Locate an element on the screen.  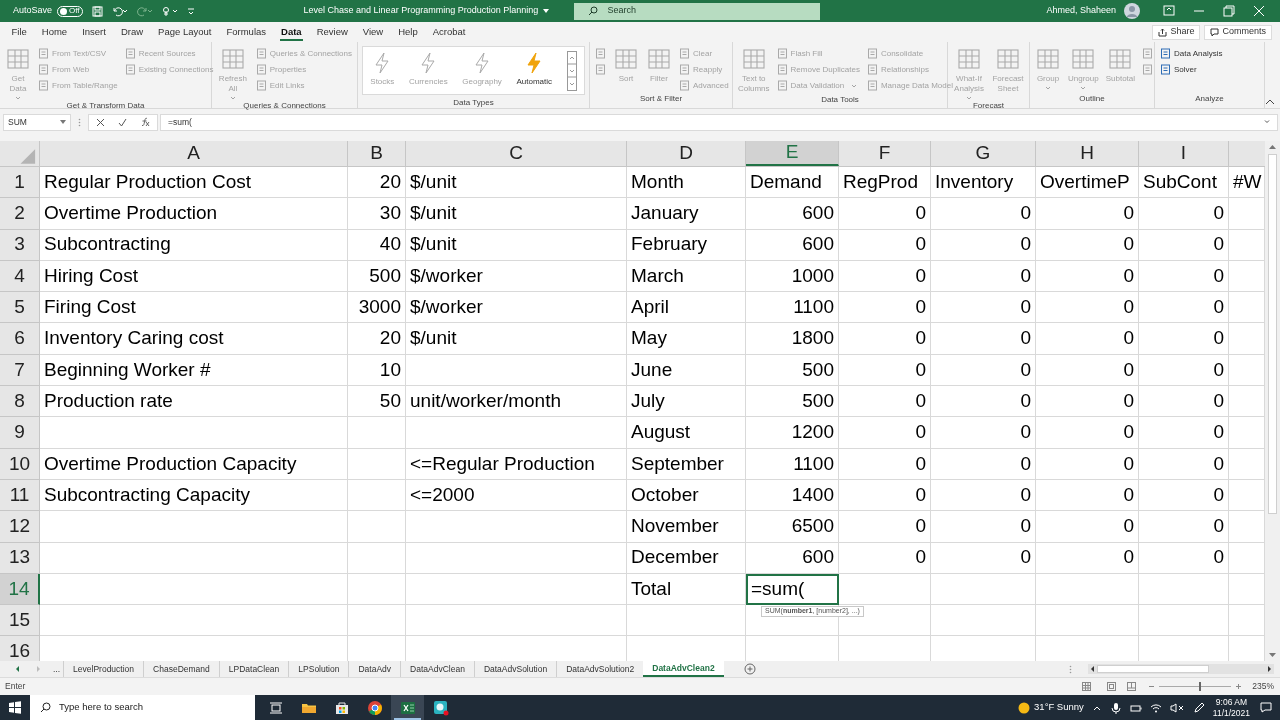
ribbon-button: Automatic is located at coordinates (534, 69).